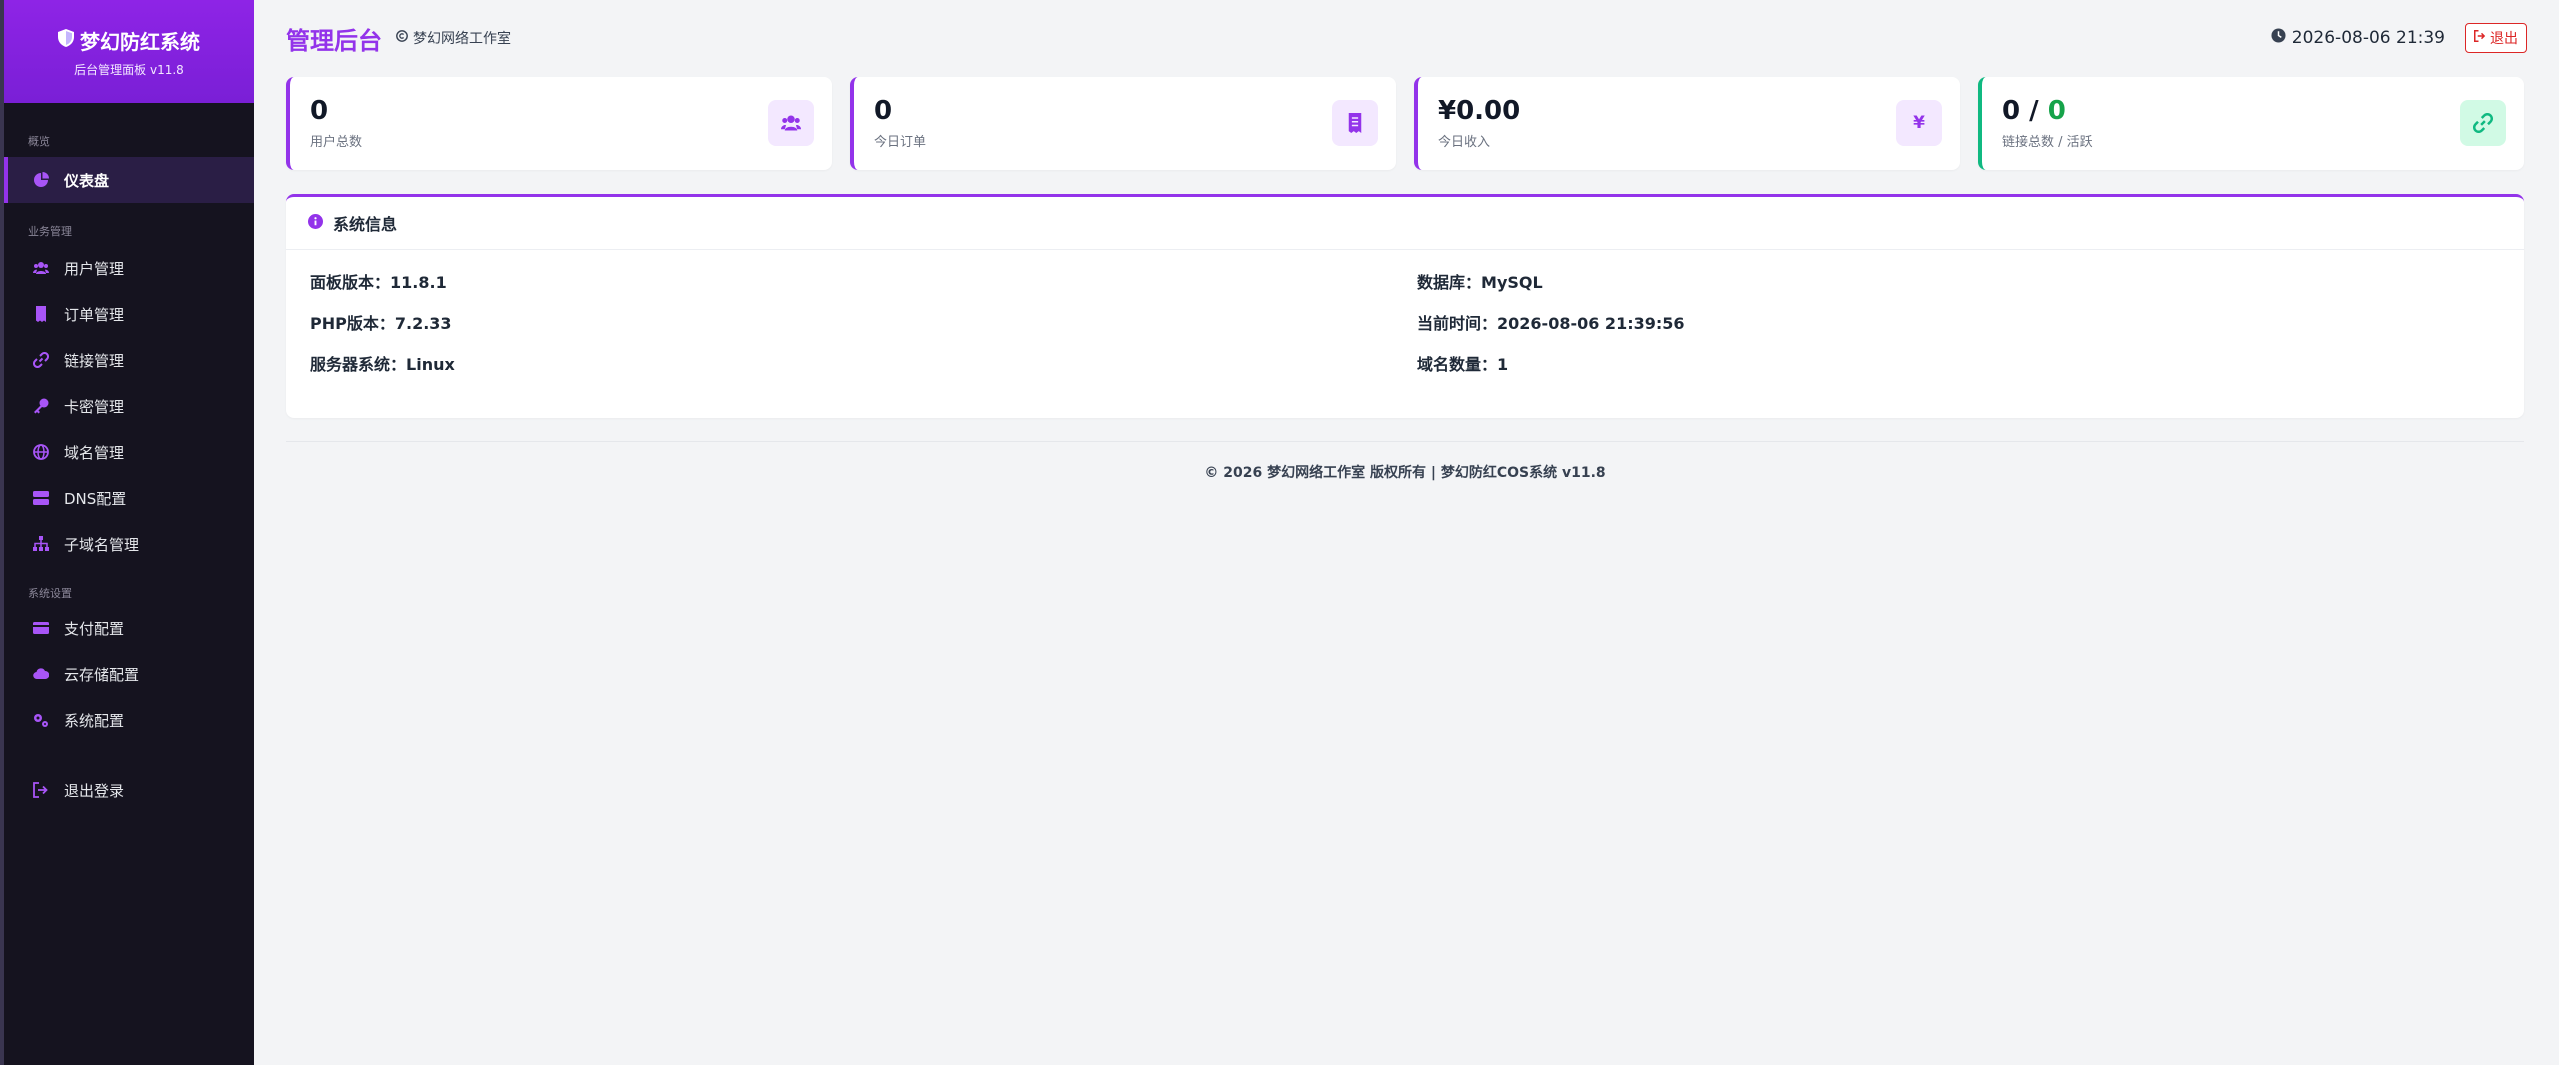  Describe the element at coordinates (358, 364) in the screenshot. I see `info-label: 服务器系统：` at that location.